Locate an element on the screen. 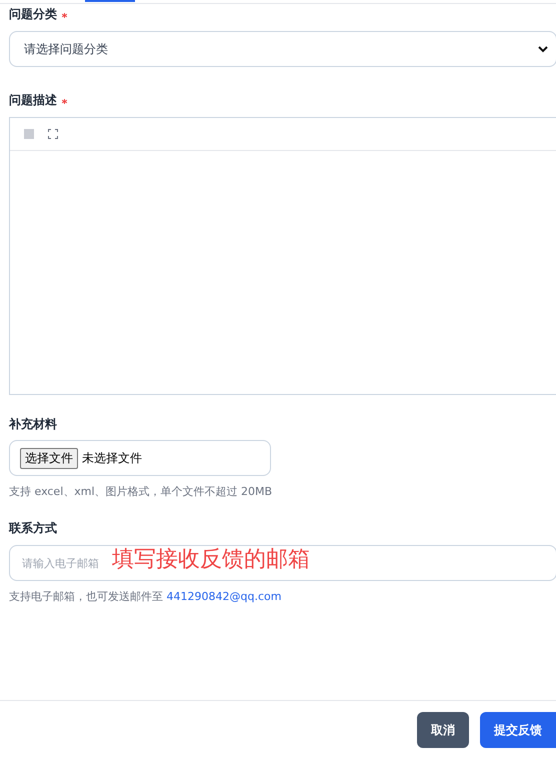  file-status: 未选择文件 is located at coordinates (112, 458).